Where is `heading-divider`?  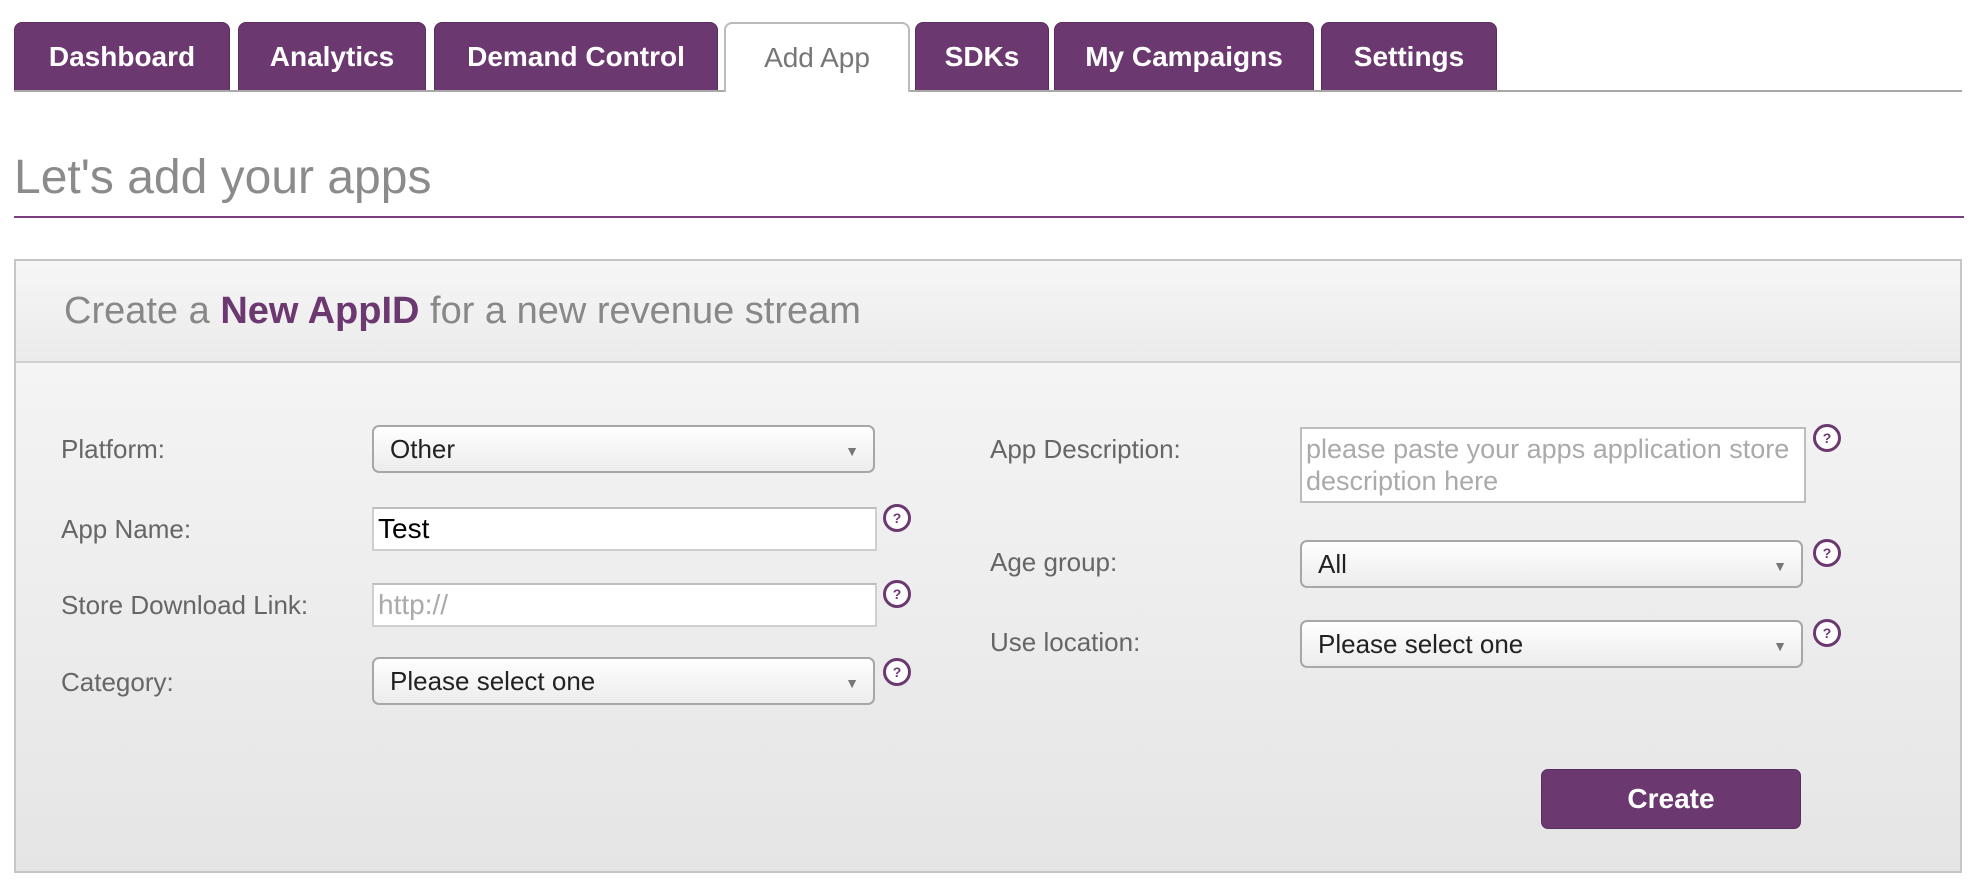
heading-divider is located at coordinates (989, 217).